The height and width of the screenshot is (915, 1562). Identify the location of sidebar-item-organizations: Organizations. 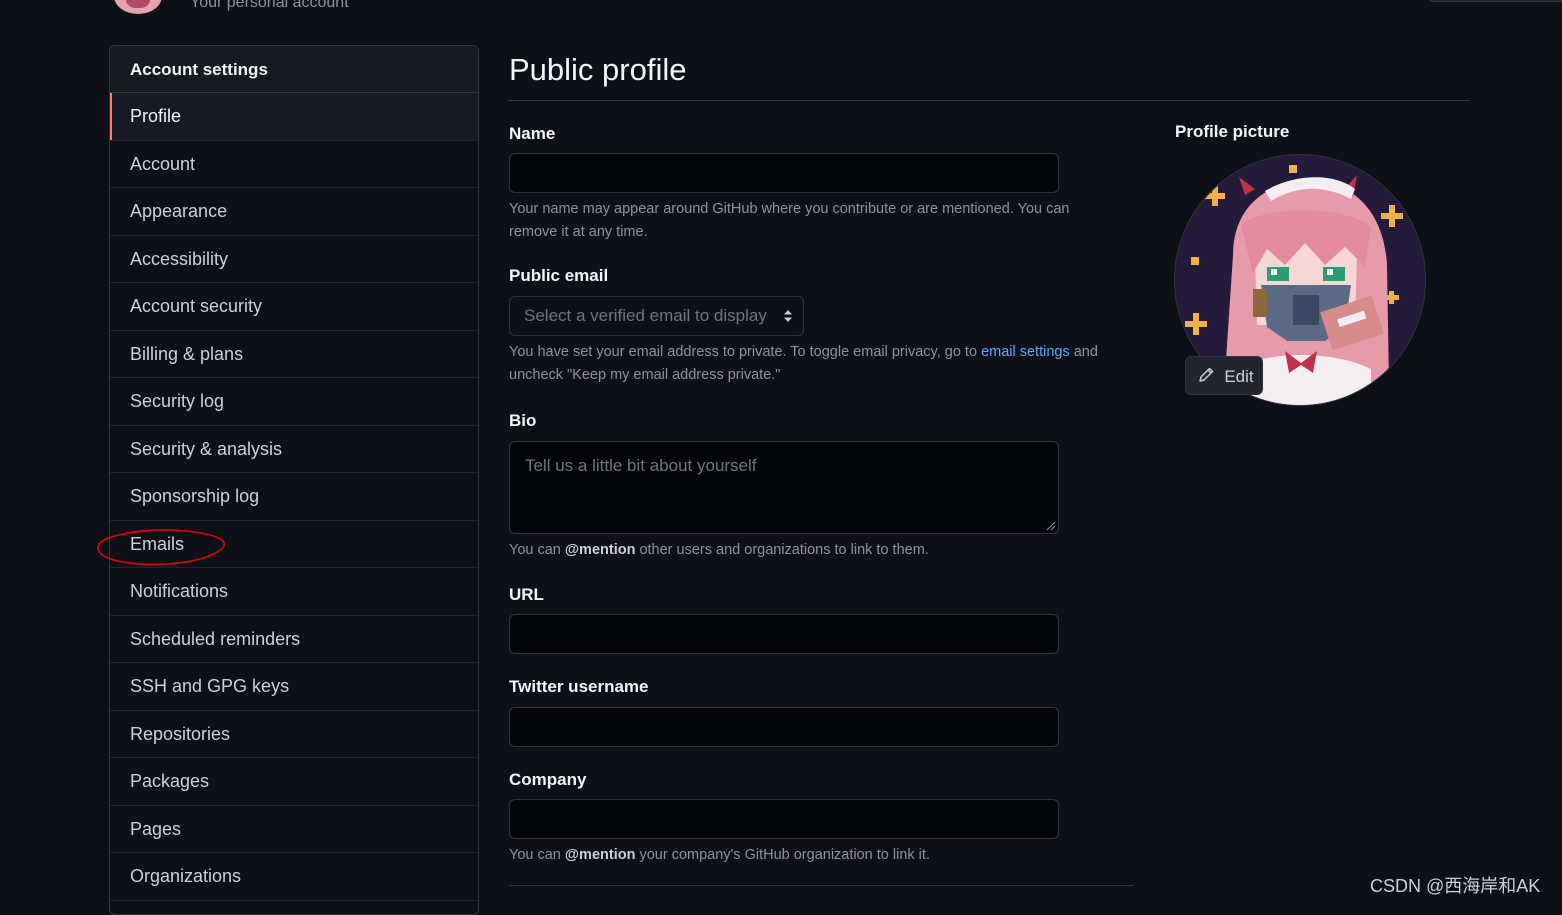
(294, 877).